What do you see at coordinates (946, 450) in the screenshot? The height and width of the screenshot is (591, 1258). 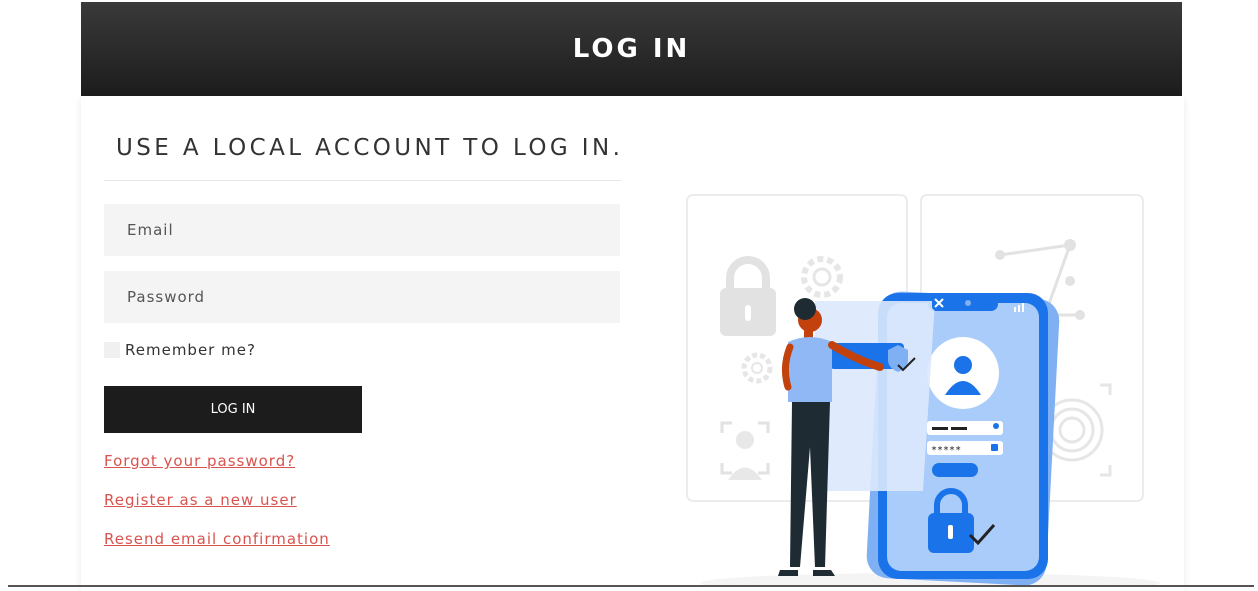 I see `password-mask: *****` at bounding box center [946, 450].